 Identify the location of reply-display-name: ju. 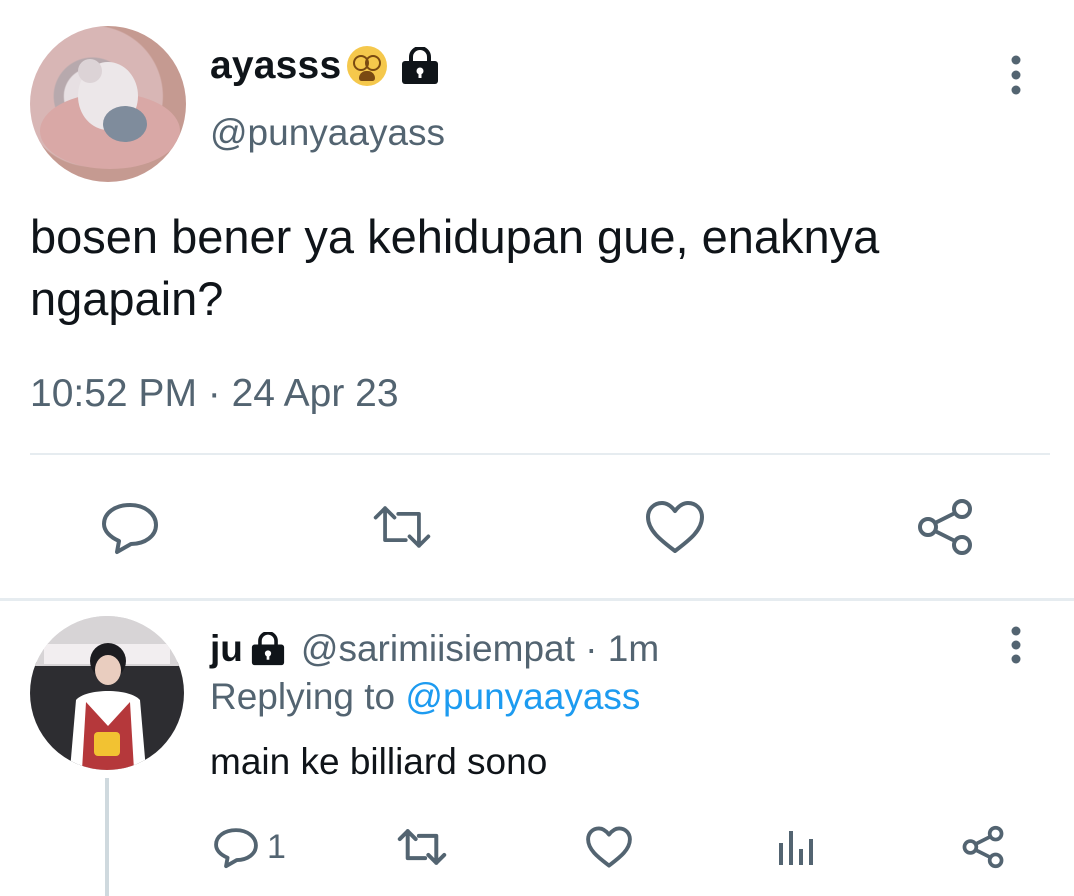
(226, 649).